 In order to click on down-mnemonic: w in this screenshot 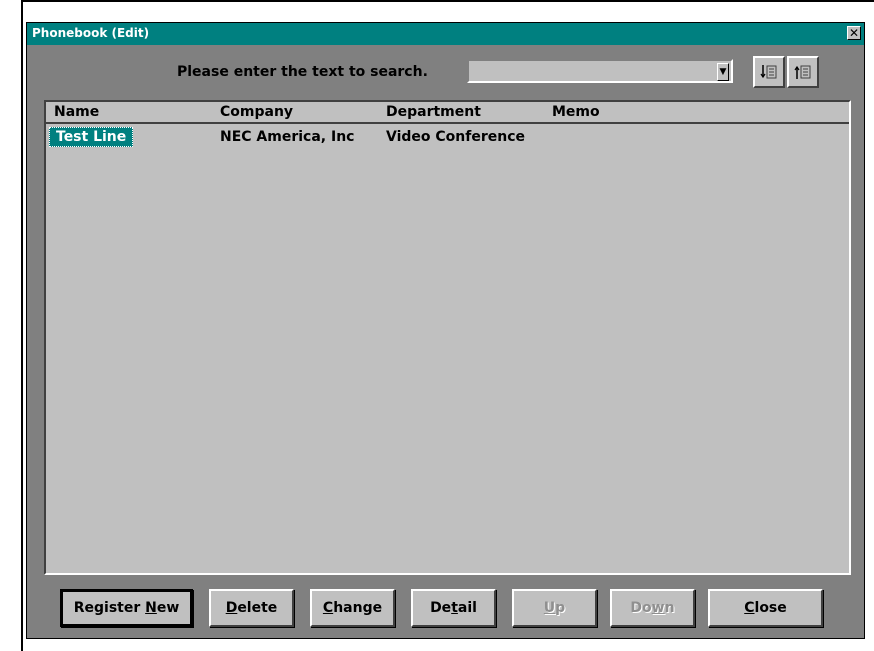, I will do `click(658, 608)`.